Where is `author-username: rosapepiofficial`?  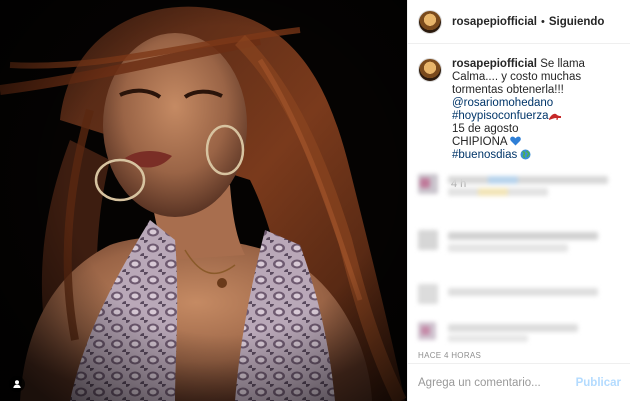
author-username: rosapepiofficial is located at coordinates (494, 22).